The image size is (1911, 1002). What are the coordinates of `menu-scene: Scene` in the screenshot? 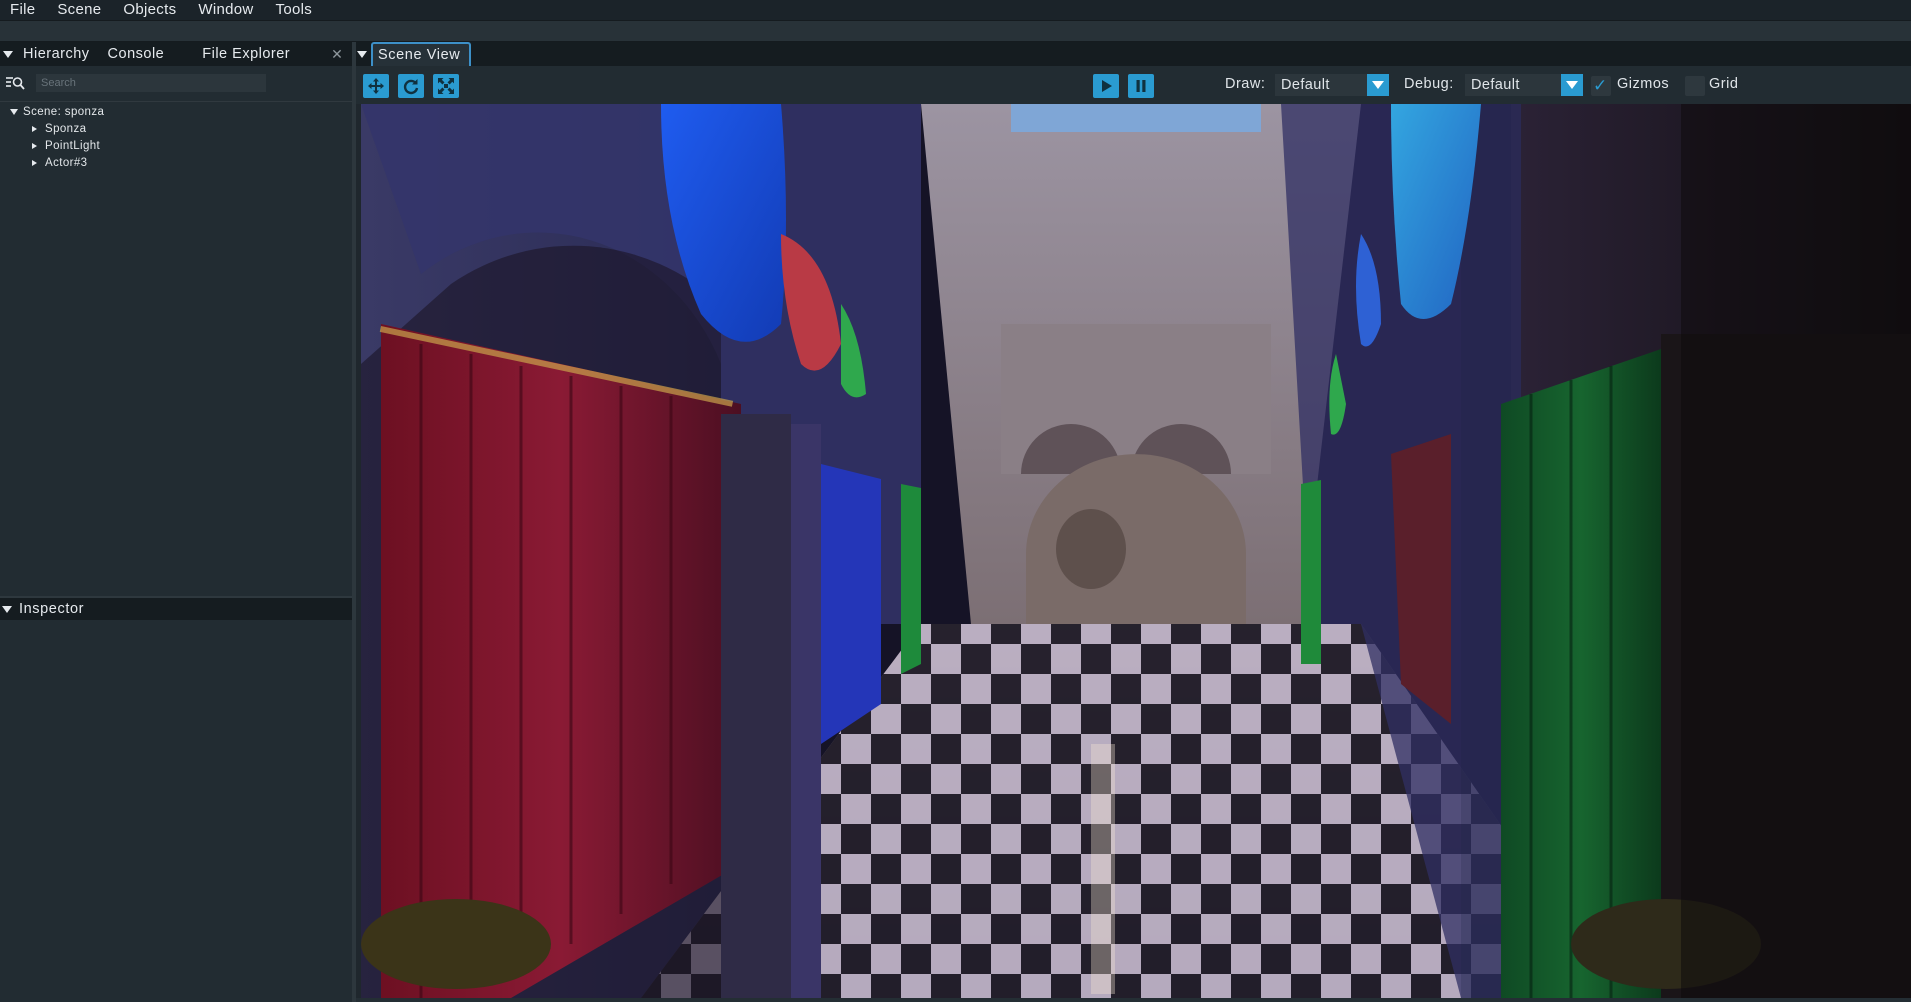 It's located at (79, 10).